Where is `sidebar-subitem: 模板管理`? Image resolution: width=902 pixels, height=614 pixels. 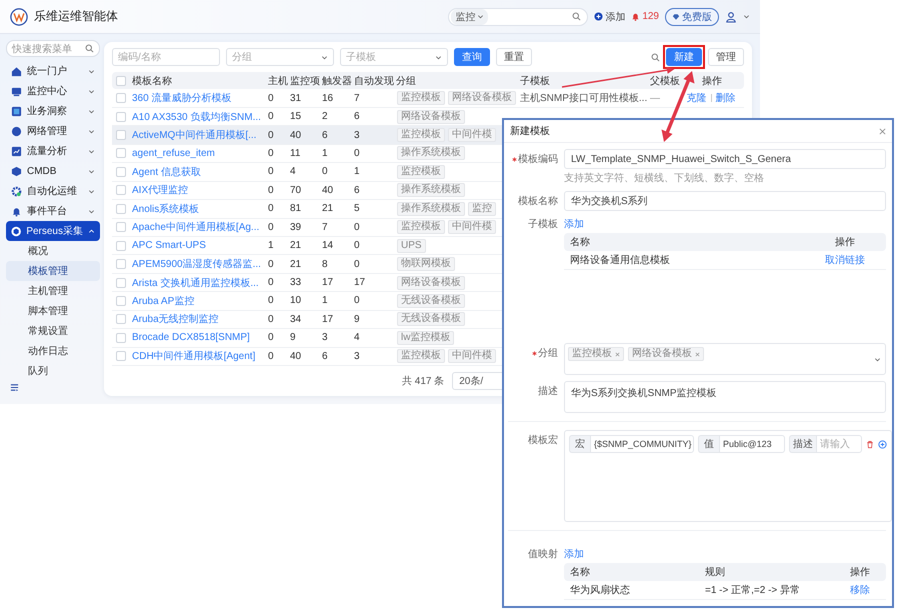
sidebar-subitem: 模板管理 is located at coordinates (53, 271).